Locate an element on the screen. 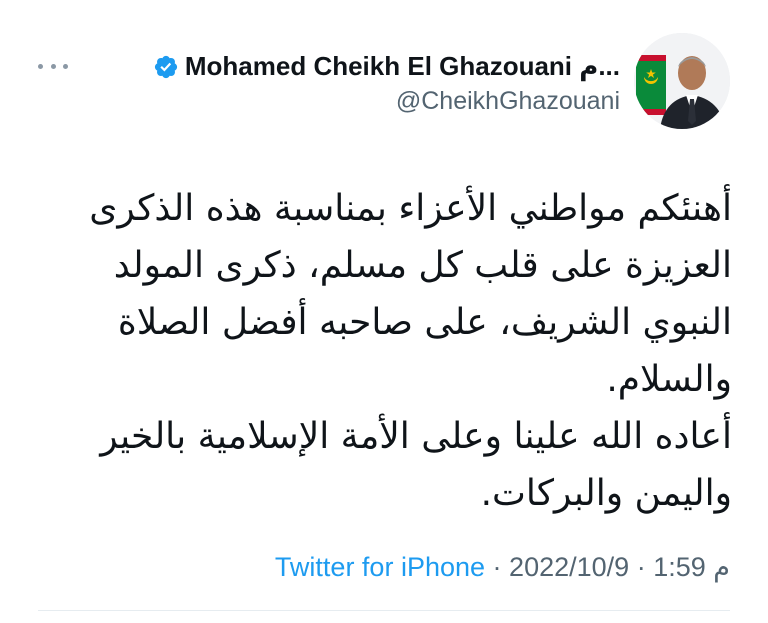  tweet-metadata: Twitter for iPhone · م 1:59 · 2022/10/9 is located at coordinates (502, 567).